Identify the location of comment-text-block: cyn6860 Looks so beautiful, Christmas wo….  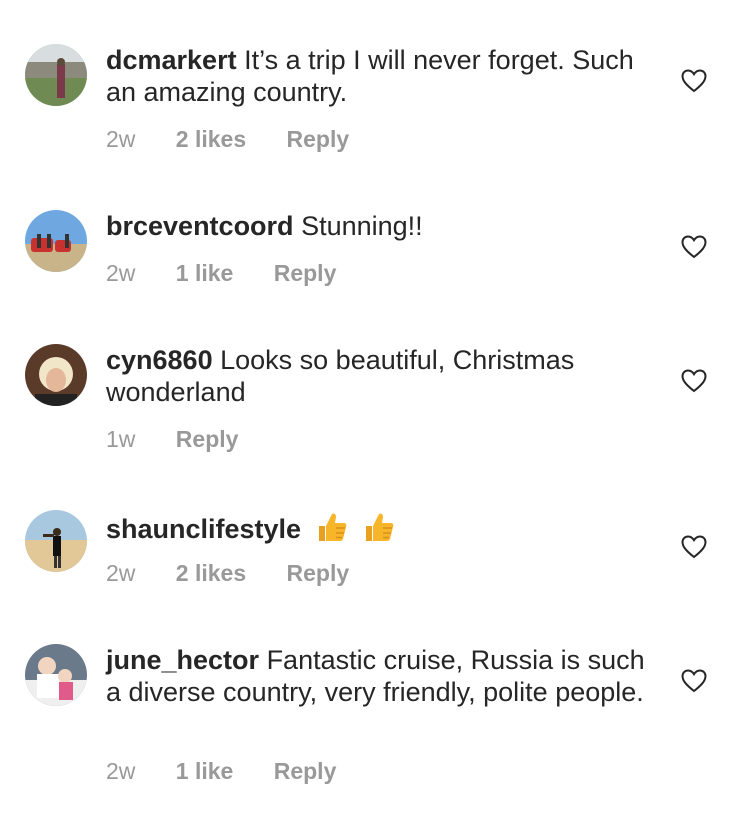
(376, 376).